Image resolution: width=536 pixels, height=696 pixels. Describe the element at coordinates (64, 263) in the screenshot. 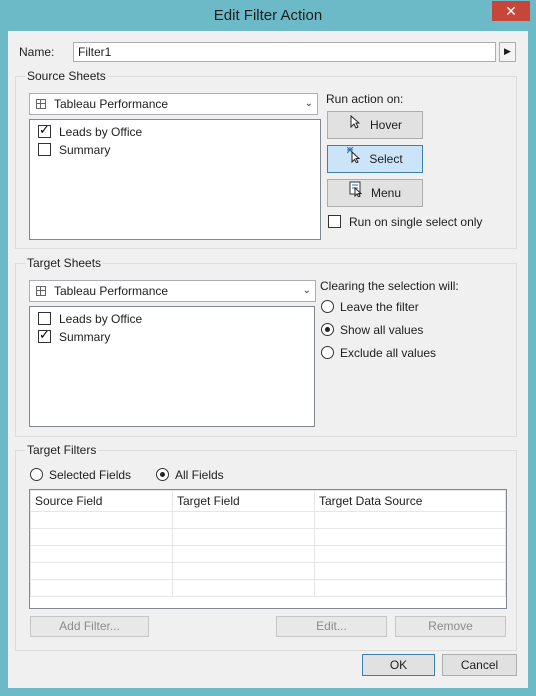

I see `target-sheets-title: Target Sheets` at that location.